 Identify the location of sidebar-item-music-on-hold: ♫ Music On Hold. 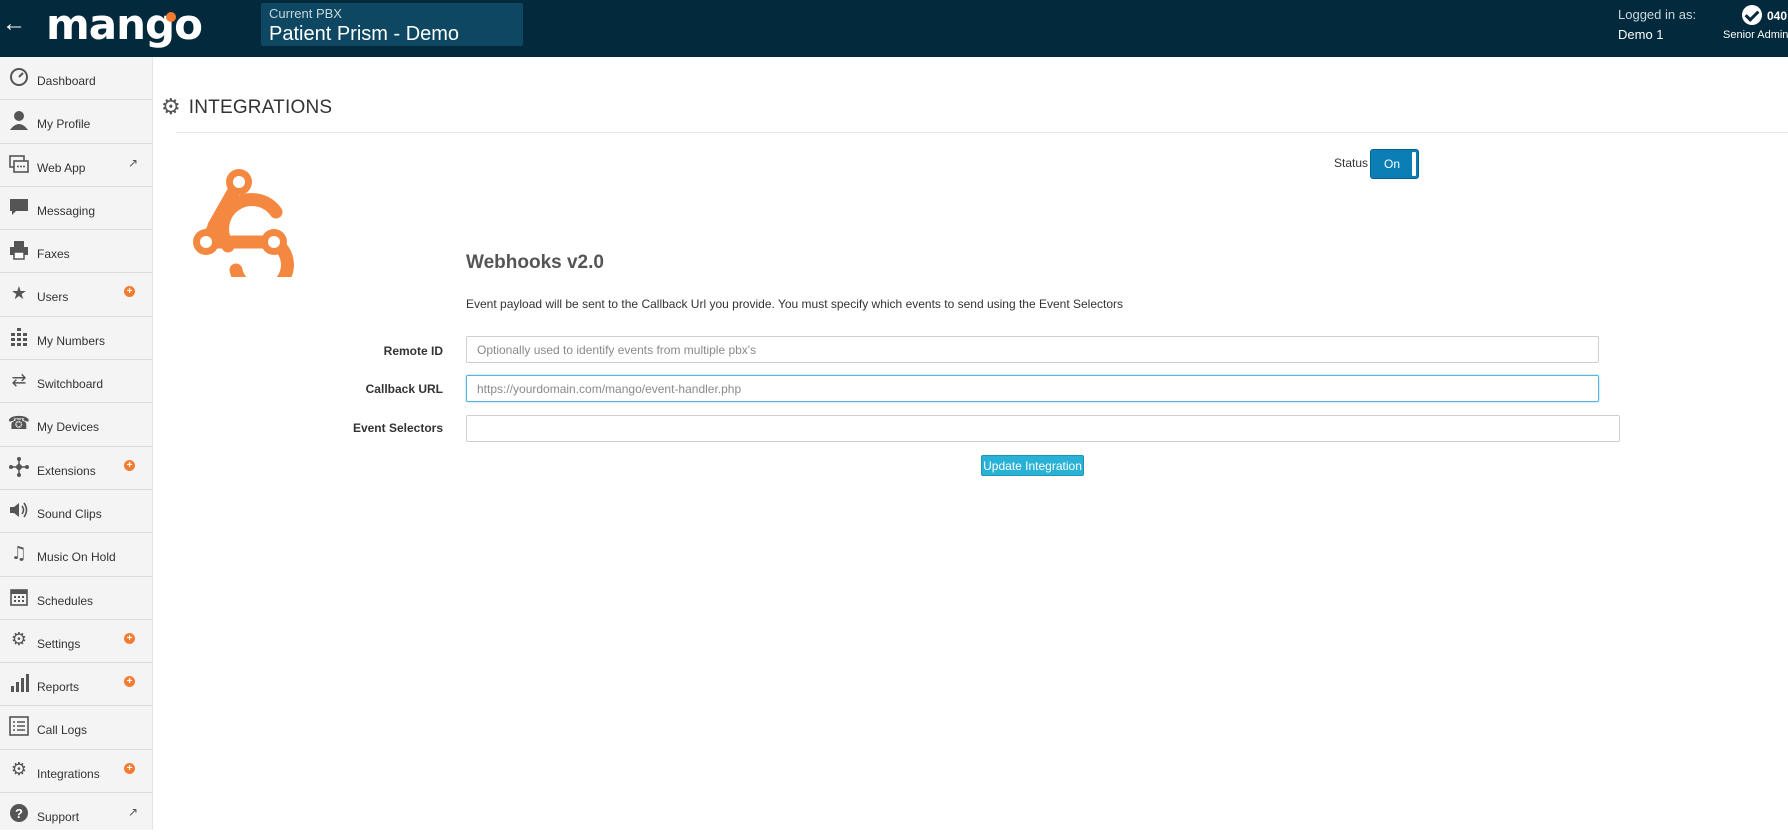
(76, 555).